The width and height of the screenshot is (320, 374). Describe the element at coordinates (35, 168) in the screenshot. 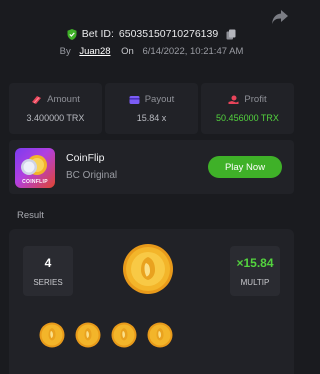

I see `game-thumbnail: COINFLIP` at that location.